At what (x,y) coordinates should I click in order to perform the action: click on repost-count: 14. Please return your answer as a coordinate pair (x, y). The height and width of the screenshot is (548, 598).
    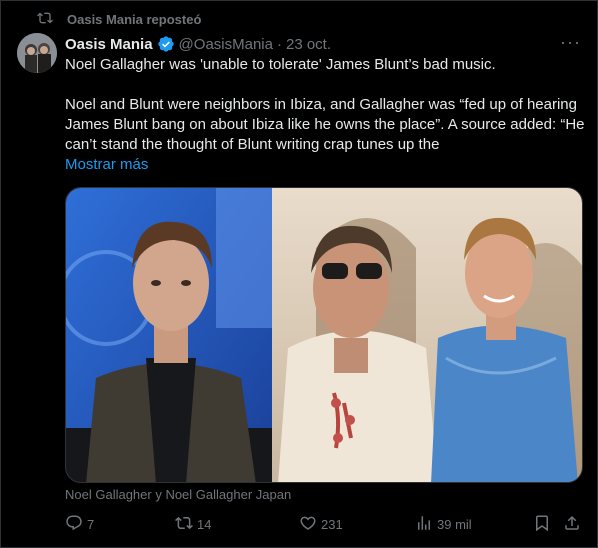
    Looking at the image, I should click on (204, 524).